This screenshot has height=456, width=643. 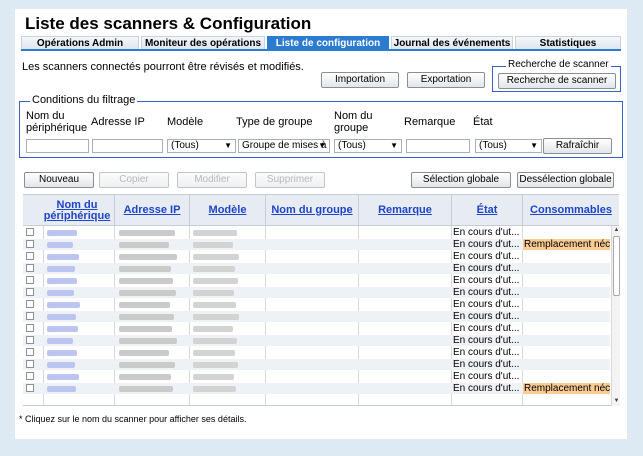 What do you see at coordinates (405, 210) in the screenshot?
I see `column-header-remark: Remarque` at bounding box center [405, 210].